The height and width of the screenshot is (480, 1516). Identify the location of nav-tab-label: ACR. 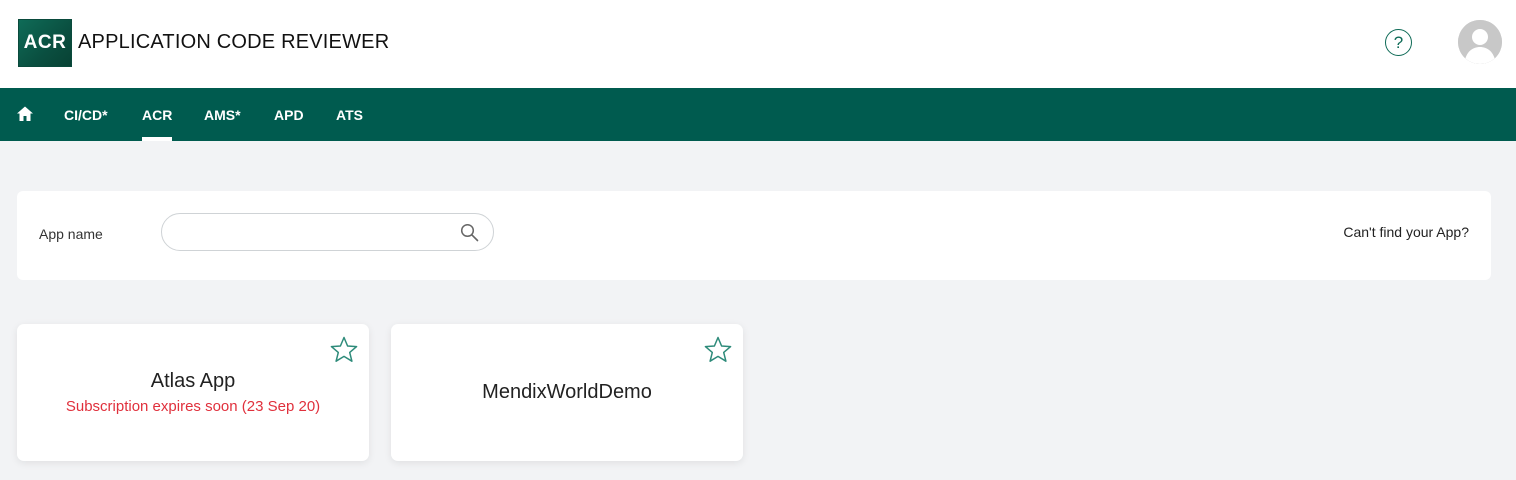
(157, 114).